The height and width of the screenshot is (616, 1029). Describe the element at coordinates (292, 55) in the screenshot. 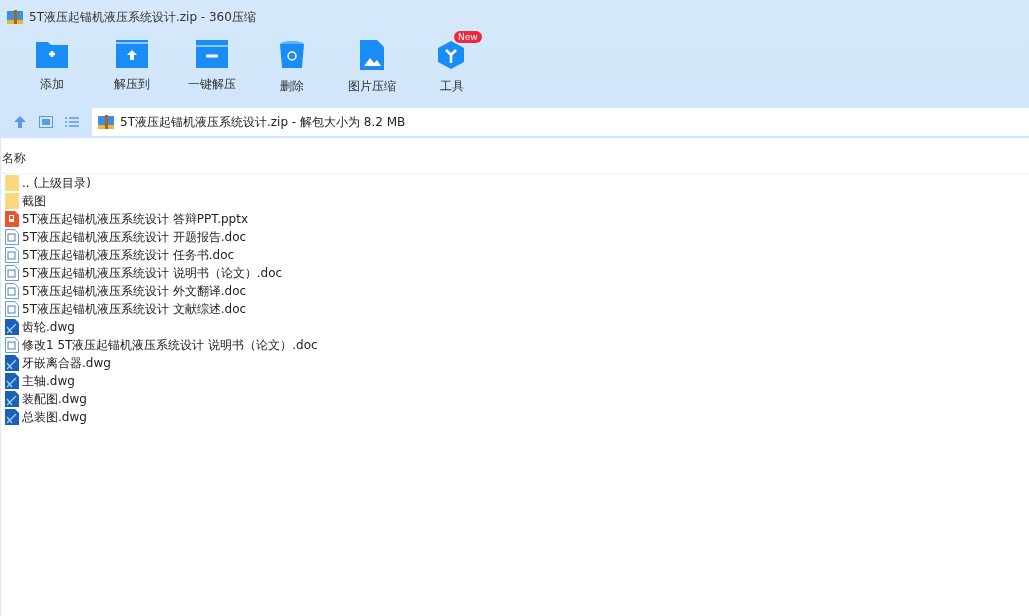

I see `recycle-bin-icon` at that location.